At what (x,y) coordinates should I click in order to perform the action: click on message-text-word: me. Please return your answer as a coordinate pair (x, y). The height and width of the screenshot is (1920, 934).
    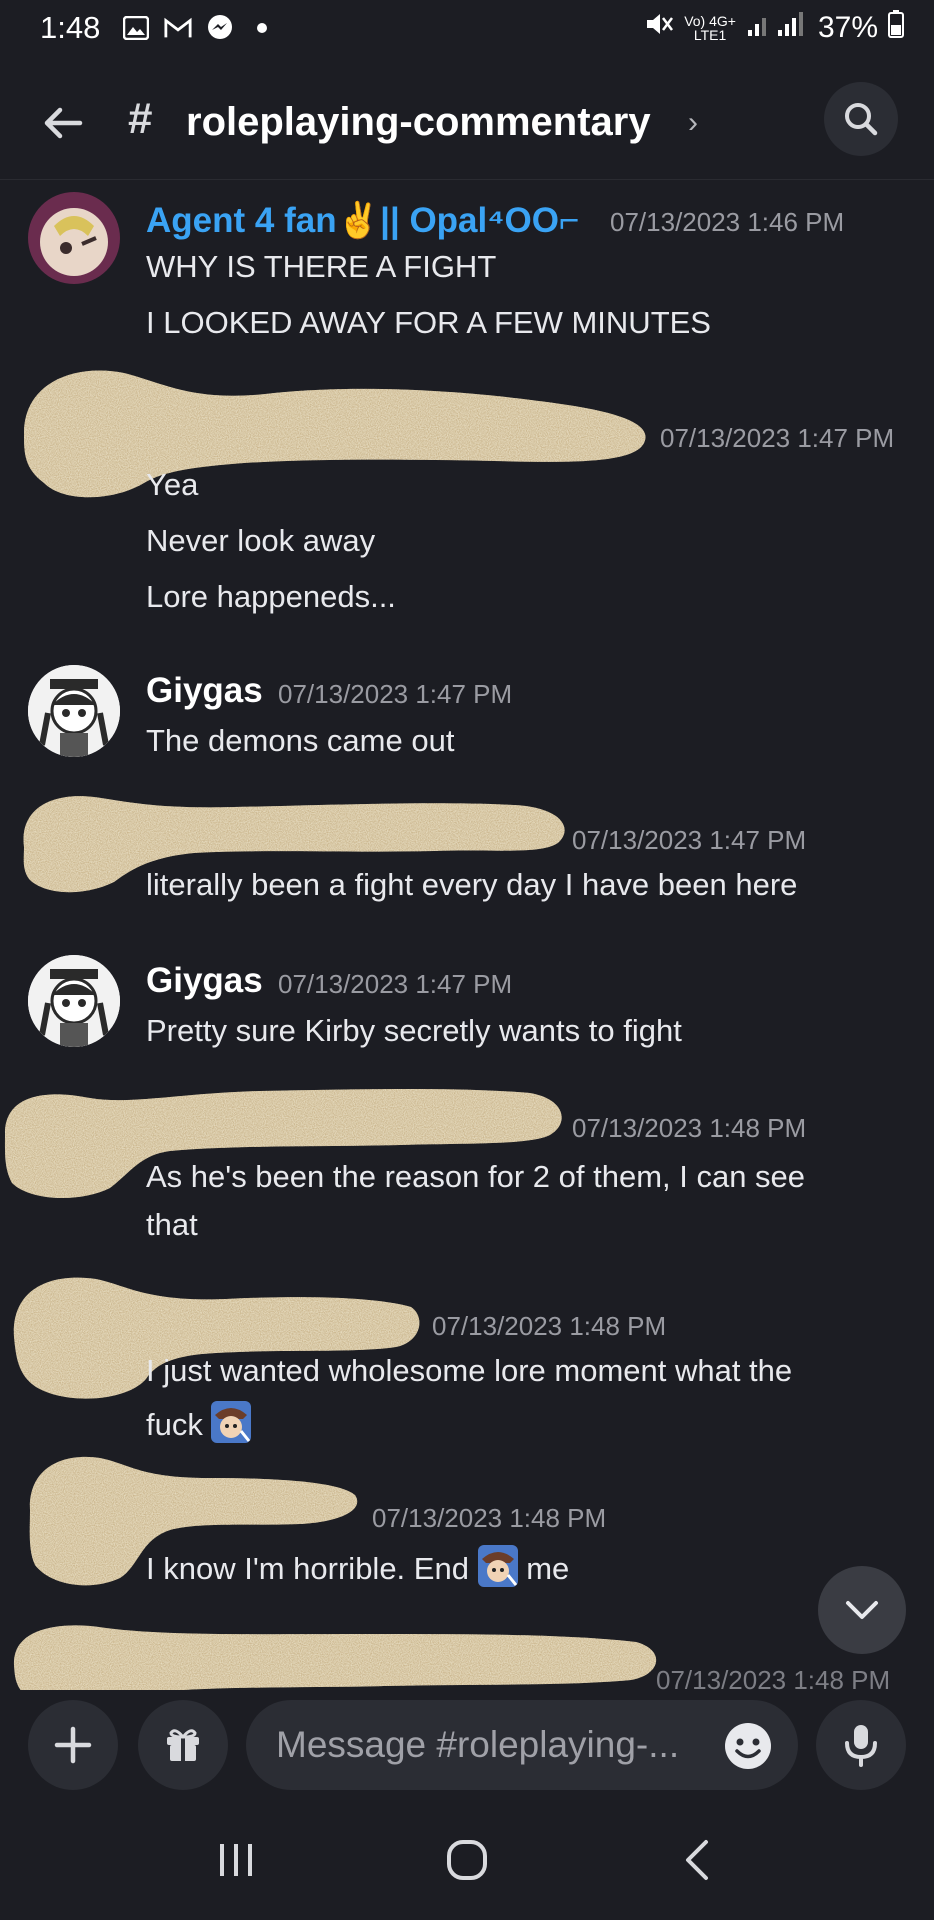
    Looking at the image, I should click on (548, 1568).